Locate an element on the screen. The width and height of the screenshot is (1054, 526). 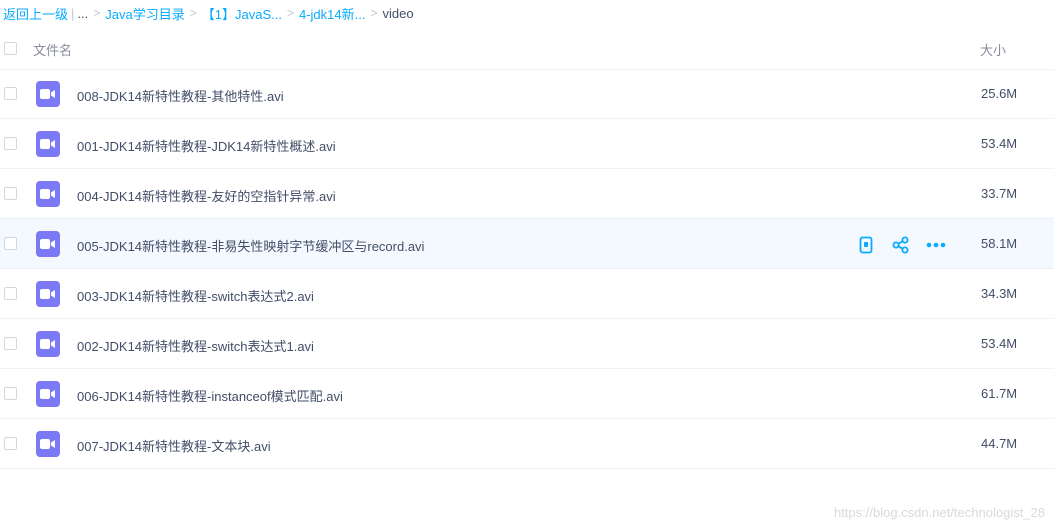
file-row: 002-JDK14新特性教程-switch表达式1.avi 53.4M is located at coordinates (527, 344).